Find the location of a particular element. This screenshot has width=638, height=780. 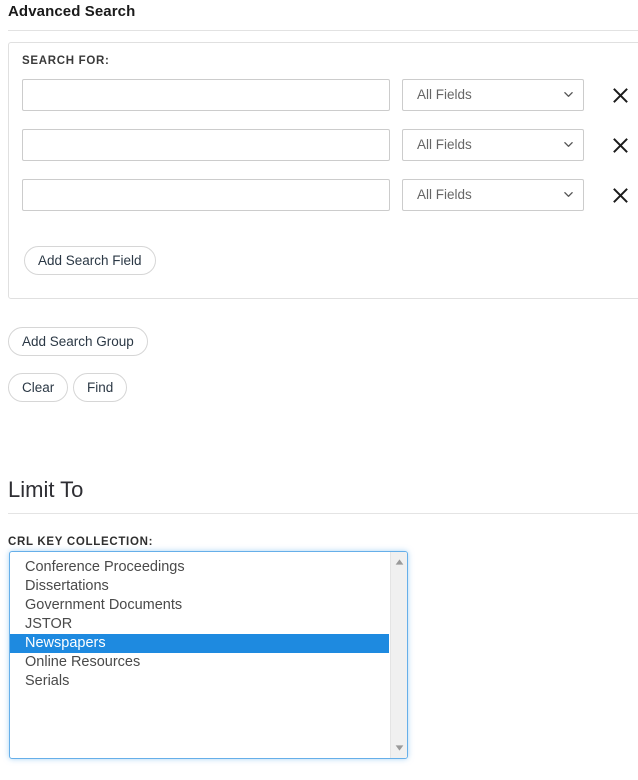

listbox-option: Serials is located at coordinates (199, 681).